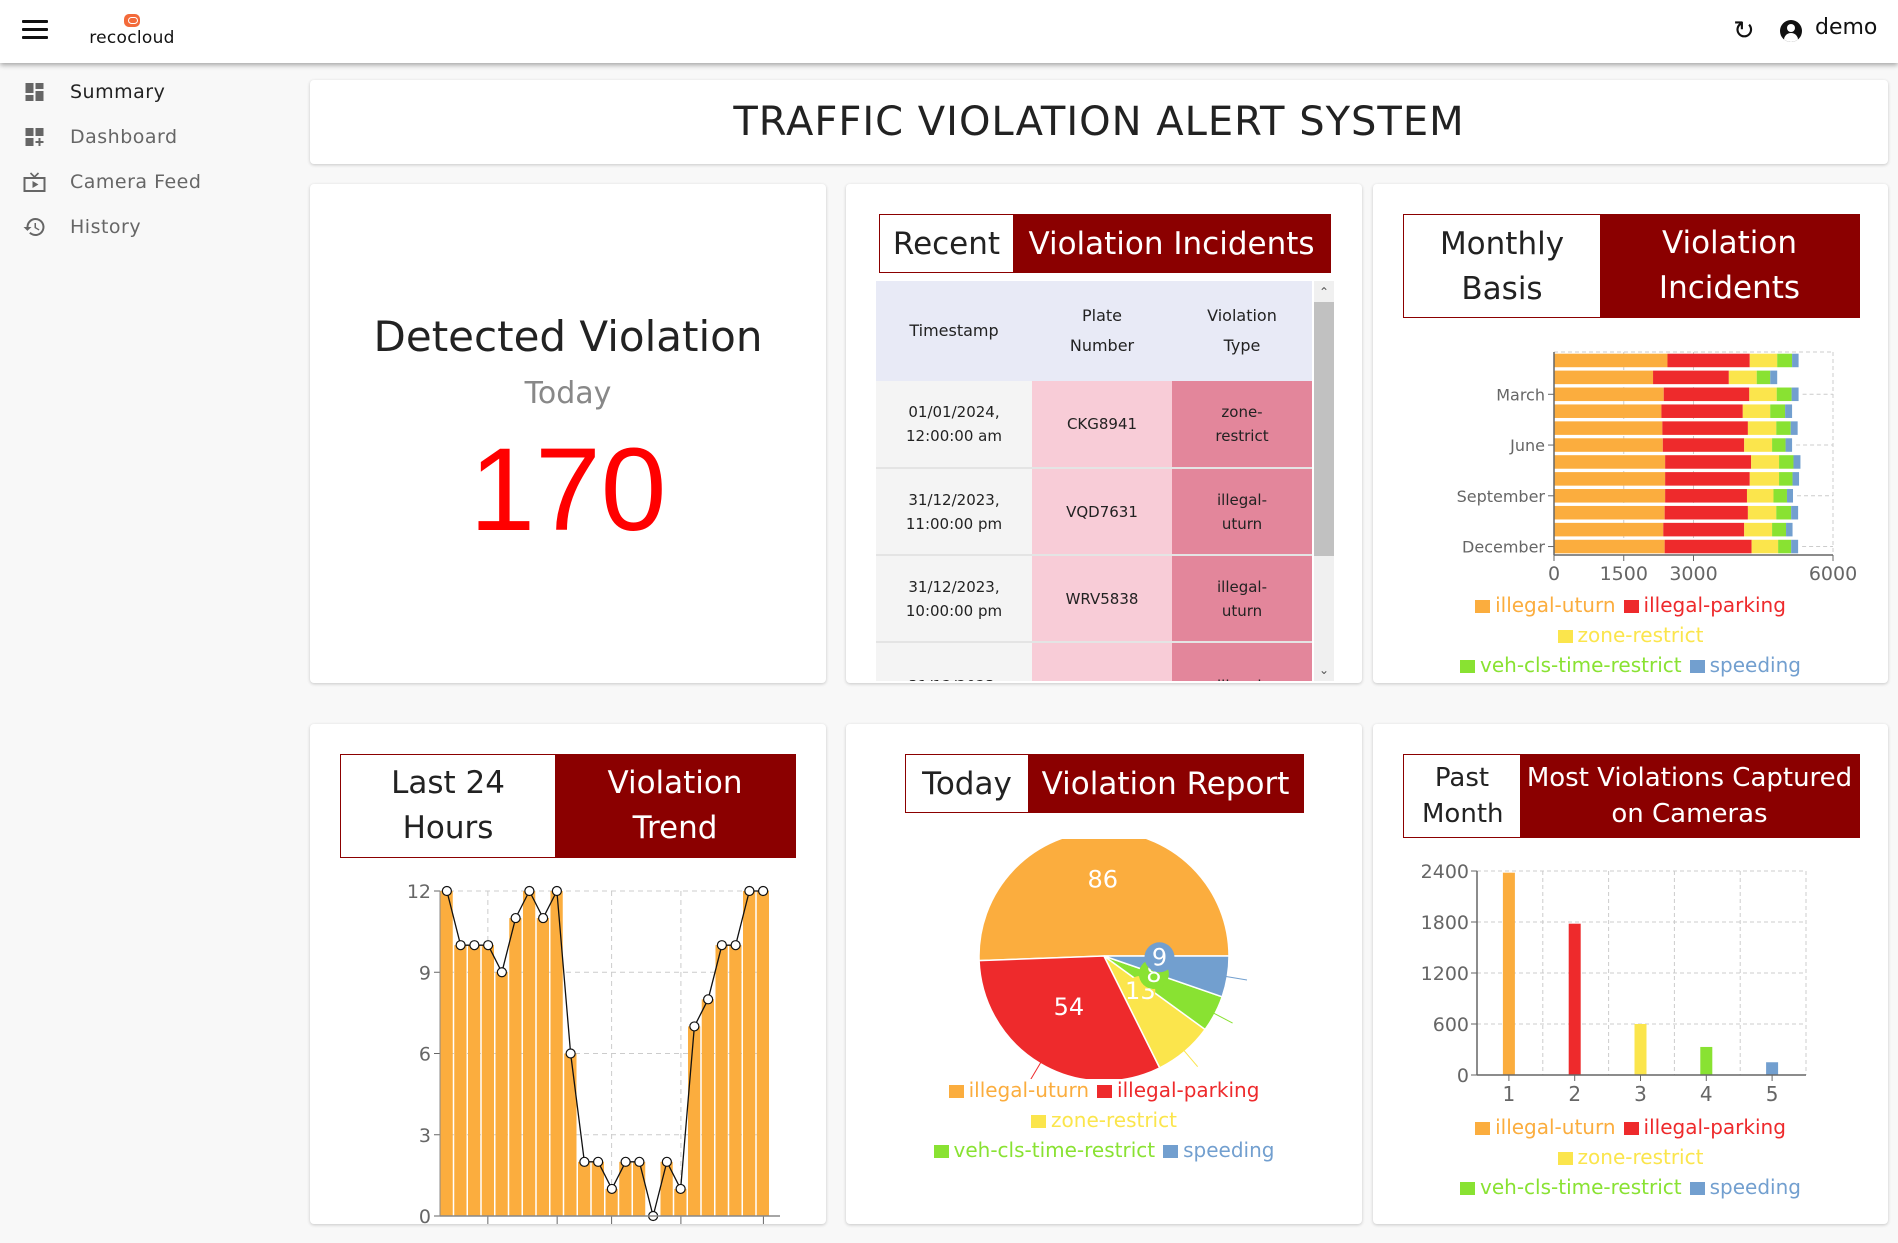 The image size is (1898, 1243). What do you see at coordinates (34, 92) in the screenshot?
I see `dashboard-grid-icon` at bounding box center [34, 92].